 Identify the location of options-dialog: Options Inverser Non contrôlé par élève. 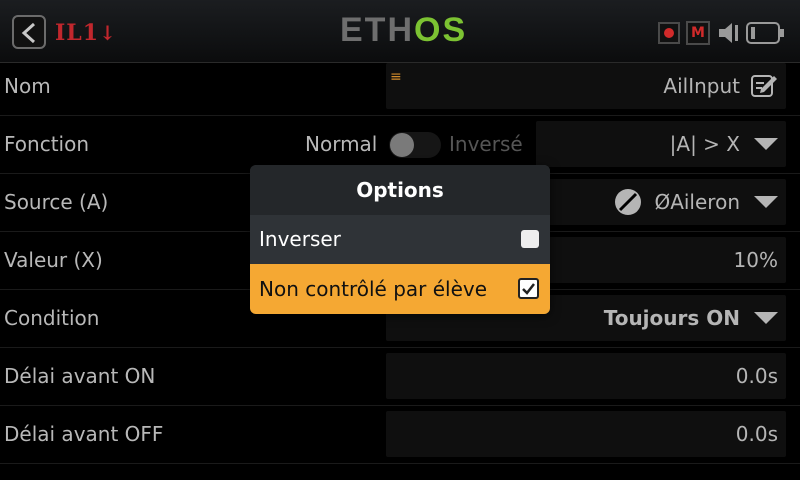
(400, 239).